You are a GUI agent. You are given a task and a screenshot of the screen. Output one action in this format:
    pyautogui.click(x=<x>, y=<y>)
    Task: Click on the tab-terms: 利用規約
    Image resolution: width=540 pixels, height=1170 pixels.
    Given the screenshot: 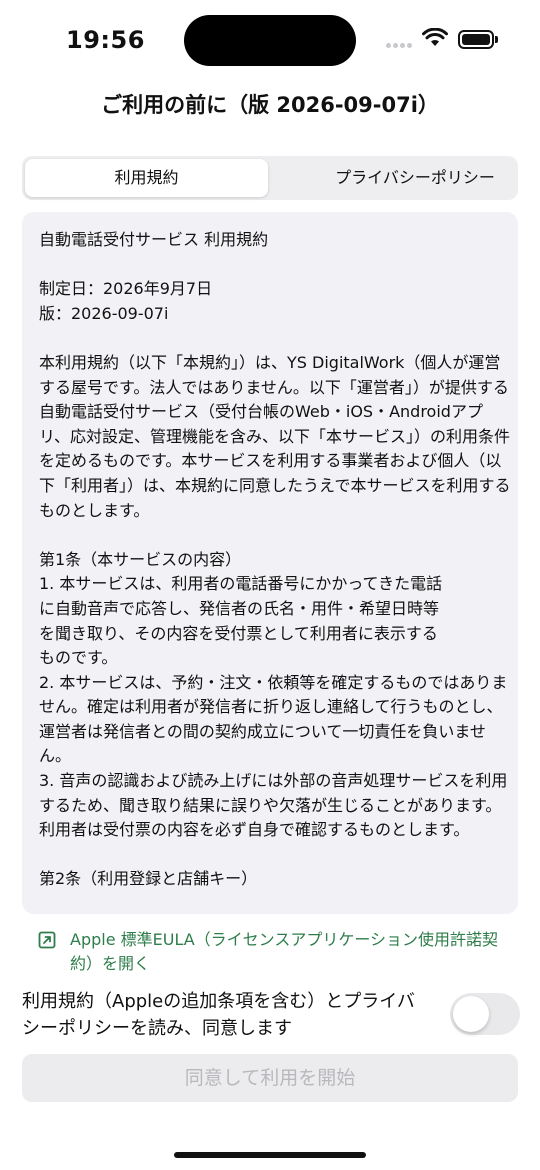 What is the action you would take?
    pyautogui.click(x=146, y=178)
    